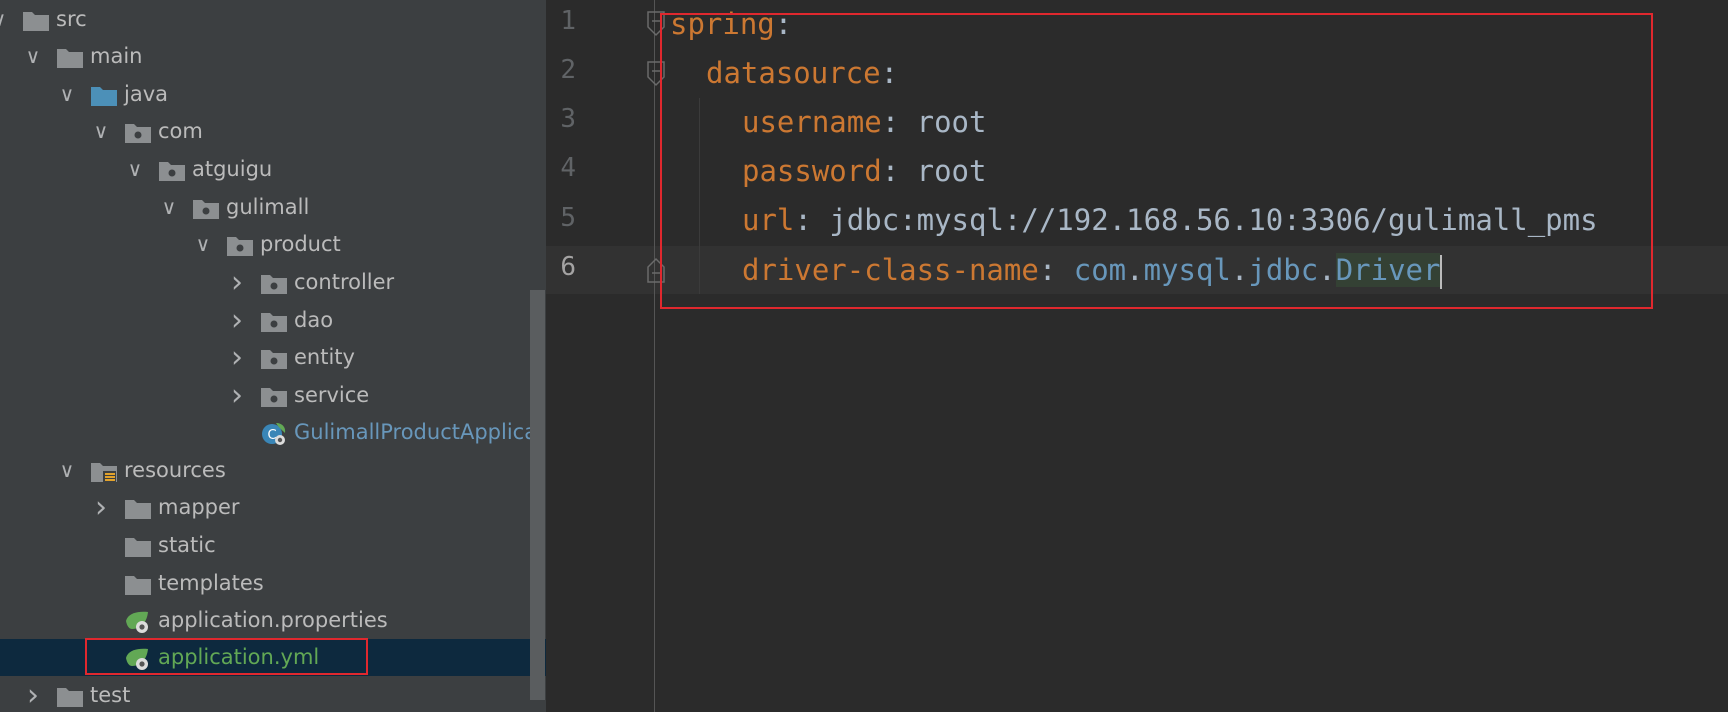  Describe the element at coordinates (137, 622) in the screenshot. I see `spring-config-icon` at that location.